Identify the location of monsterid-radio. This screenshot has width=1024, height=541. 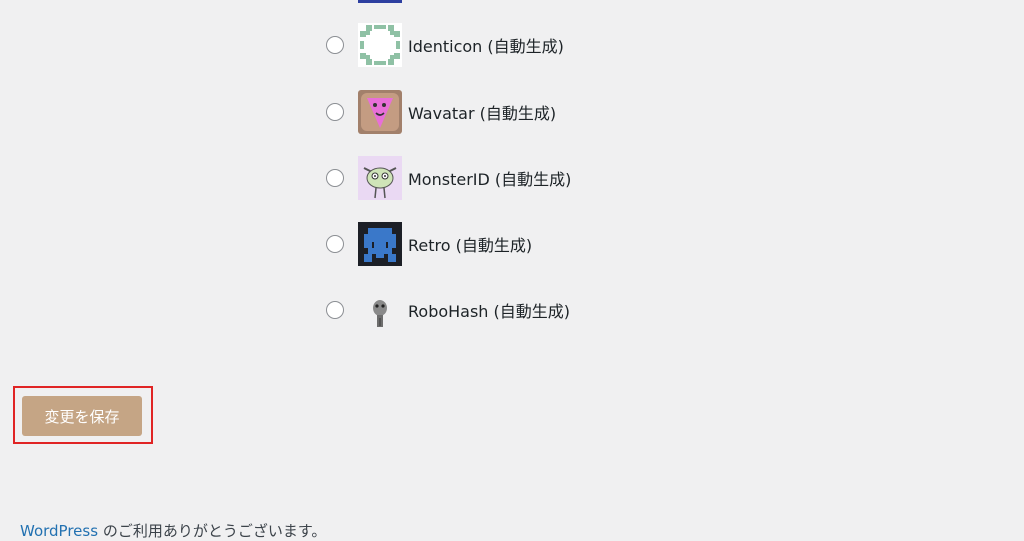
(335, 178).